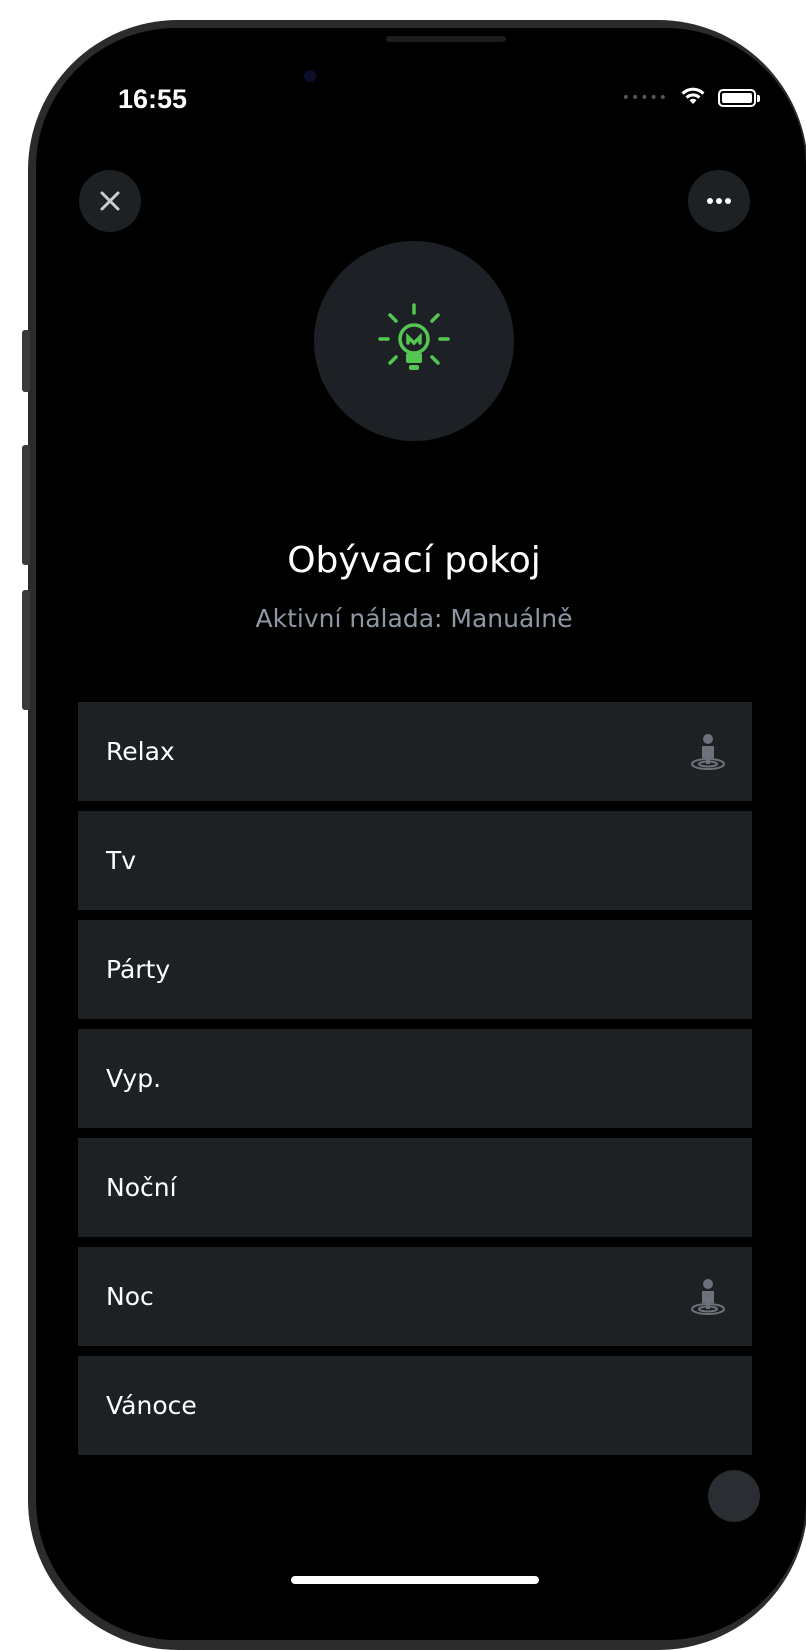  What do you see at coordinates (414, 618) in the screenshot?
I see `active-mood-label: Aktivní nálada: Manuálně` at bounding box center [414, 618].